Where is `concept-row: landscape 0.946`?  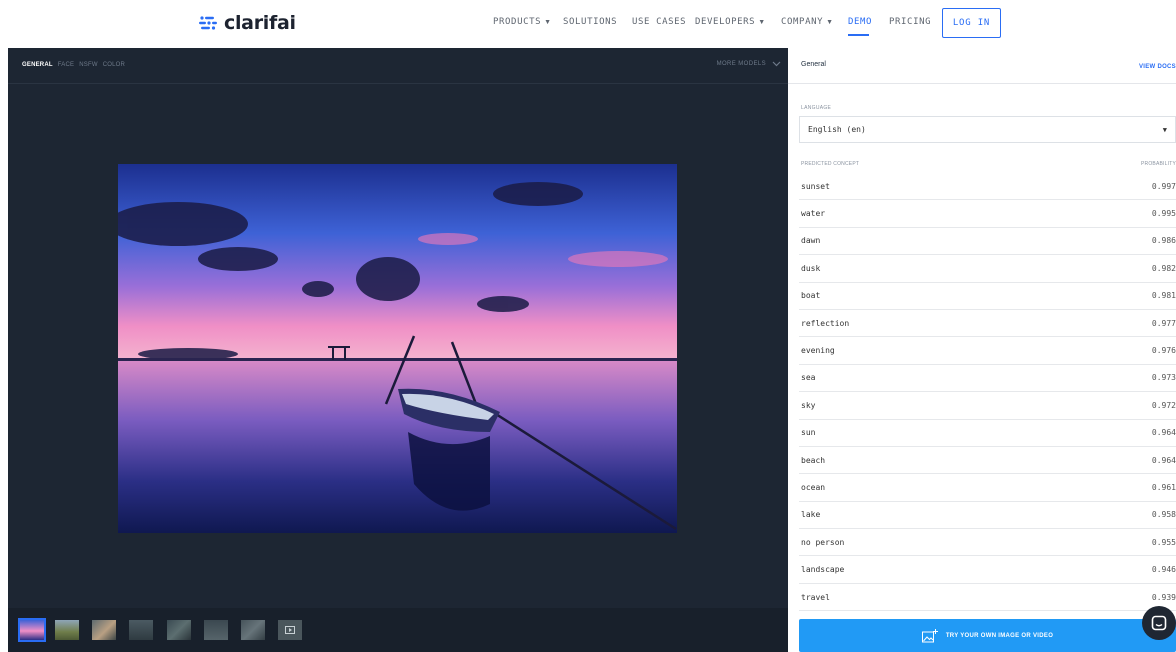 concept-row: landscape 0.946 is located at coordinates (987, 570).